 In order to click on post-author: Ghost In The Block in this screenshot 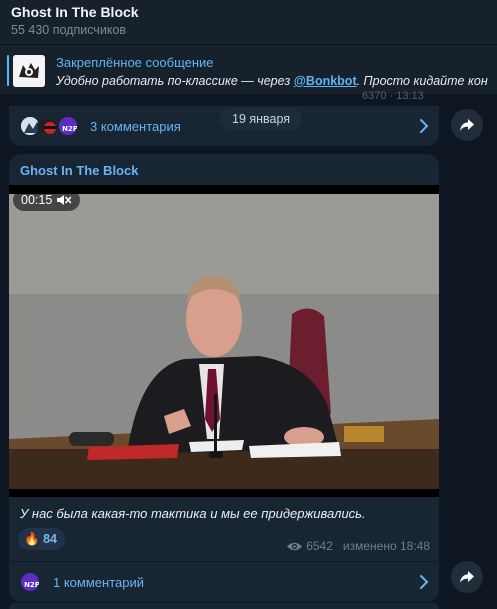, I will do `click(79, 170)`.